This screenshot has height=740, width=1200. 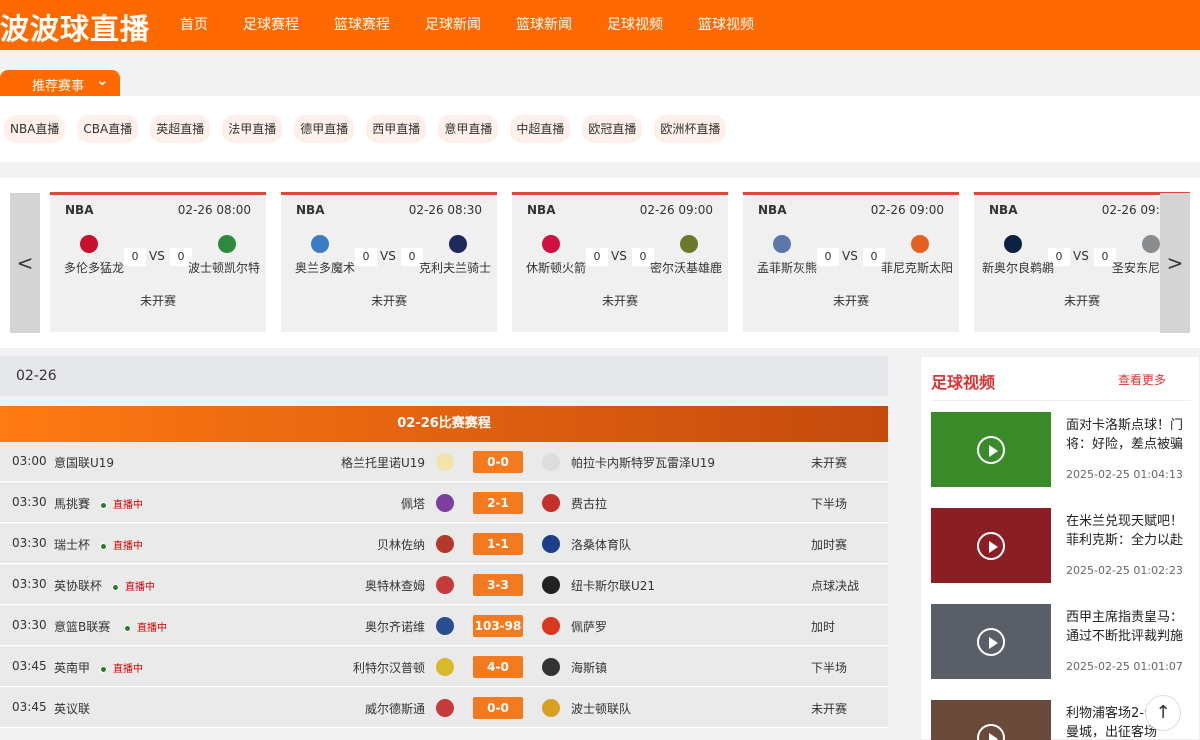 I want to click on schedule-row: 03:45 英南甲 直播中 利特尔汉普顿 4-0 海斯镇 下半场, so click(x=444, y=667).